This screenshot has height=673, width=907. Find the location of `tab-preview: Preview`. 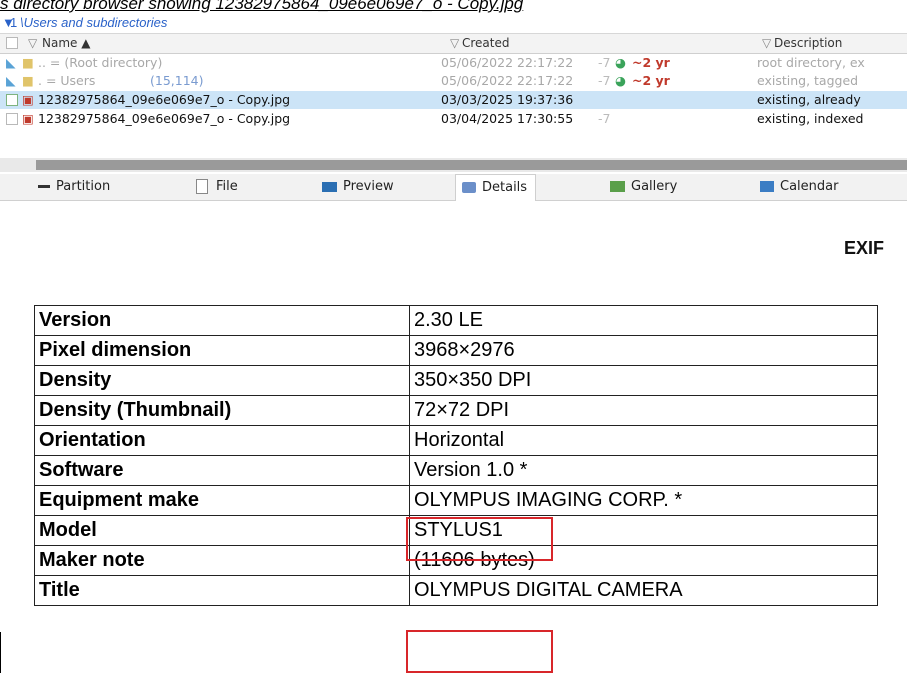

tab-preview: Preview is located at coordinates (358, 187).